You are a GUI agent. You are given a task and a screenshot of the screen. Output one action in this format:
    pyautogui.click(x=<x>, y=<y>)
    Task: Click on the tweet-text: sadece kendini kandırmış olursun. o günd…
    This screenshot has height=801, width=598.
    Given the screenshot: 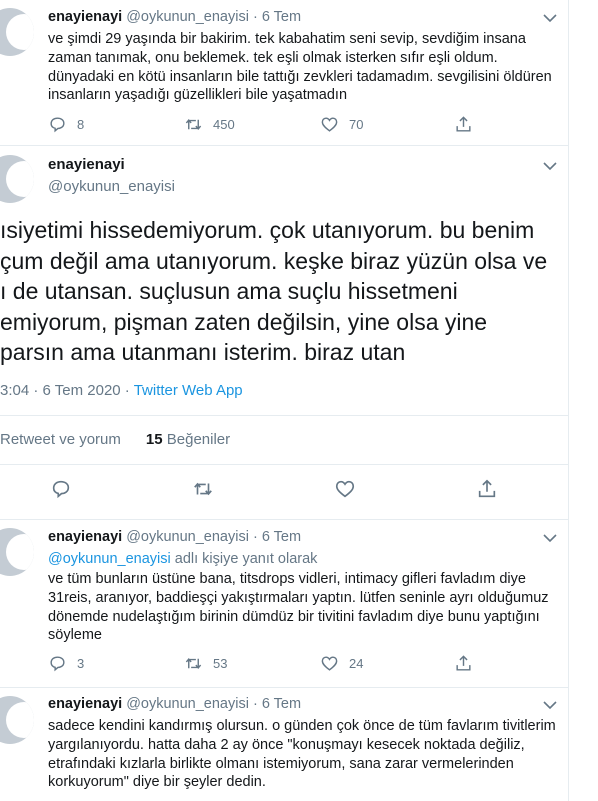 What is the action you would take?
    pyautogui.click(x=302, y=754)
    